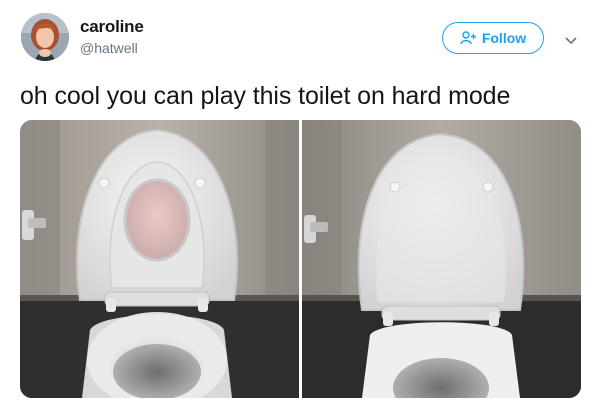 This screenshot has height=411, width=599. Describe the element at coordinates (112, 27) in the screenshot. I see `author-name: caroline` at that location.